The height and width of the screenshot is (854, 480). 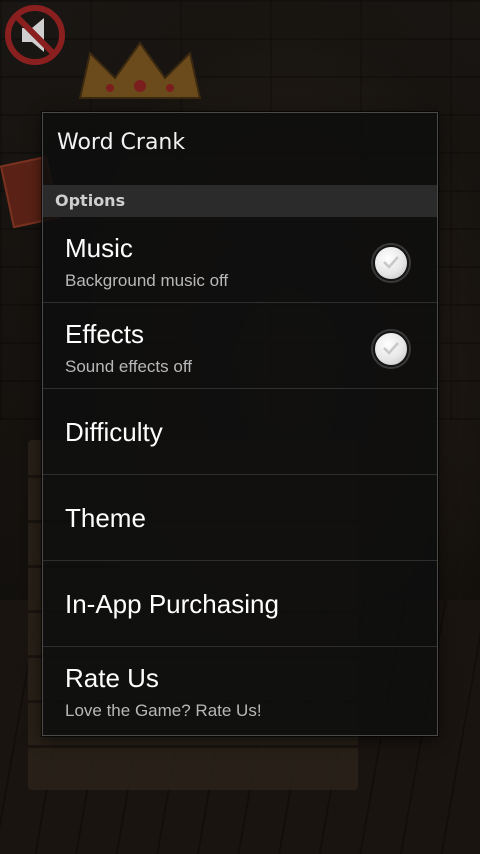 I want to click on preference-title: Difficulty, so click(x=114, y=432).